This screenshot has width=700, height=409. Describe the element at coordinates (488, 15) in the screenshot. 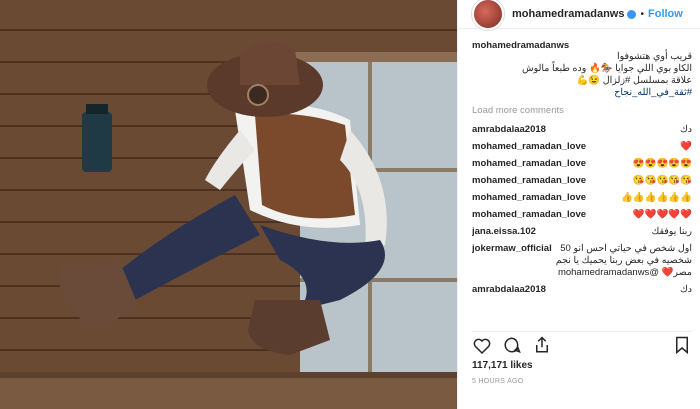

I see `avatar` at that location.